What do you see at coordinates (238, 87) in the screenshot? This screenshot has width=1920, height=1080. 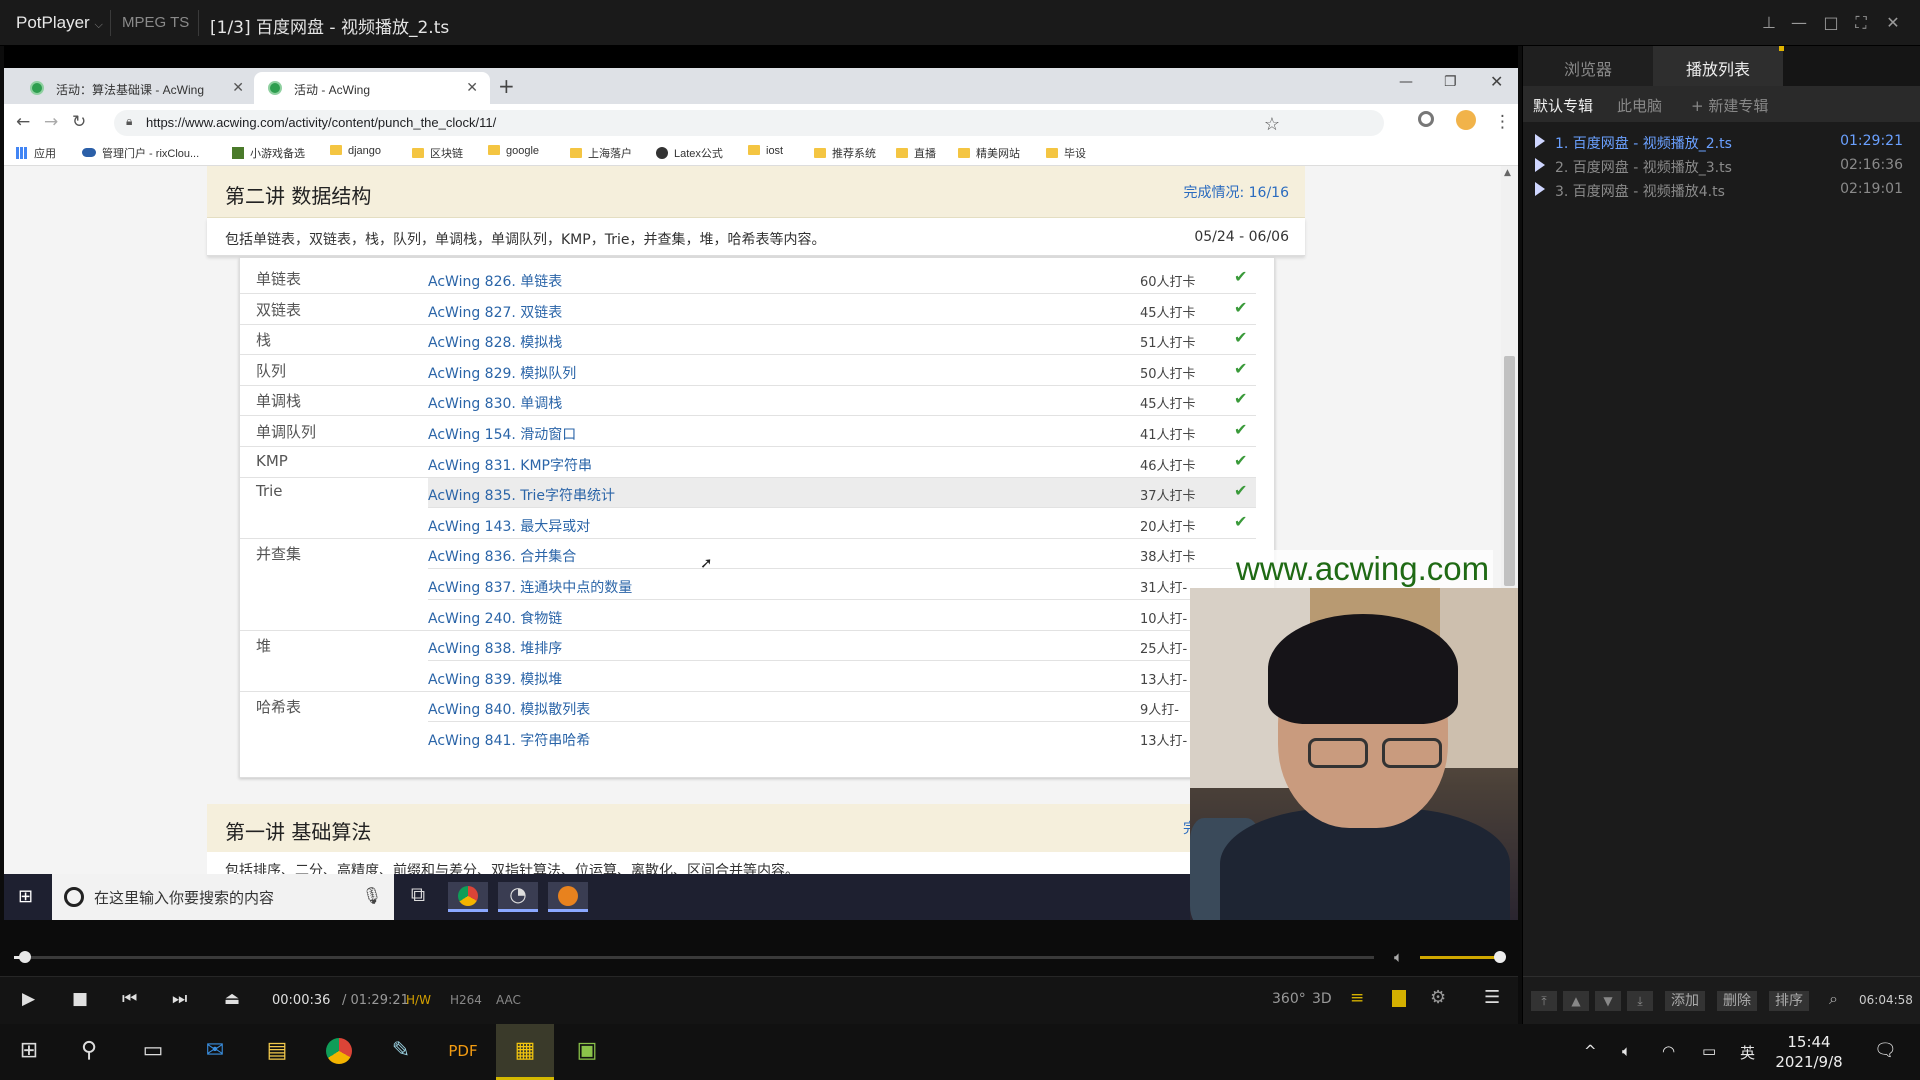 I see `close-tab-icon: ✕` at bounding box center [238, 87].